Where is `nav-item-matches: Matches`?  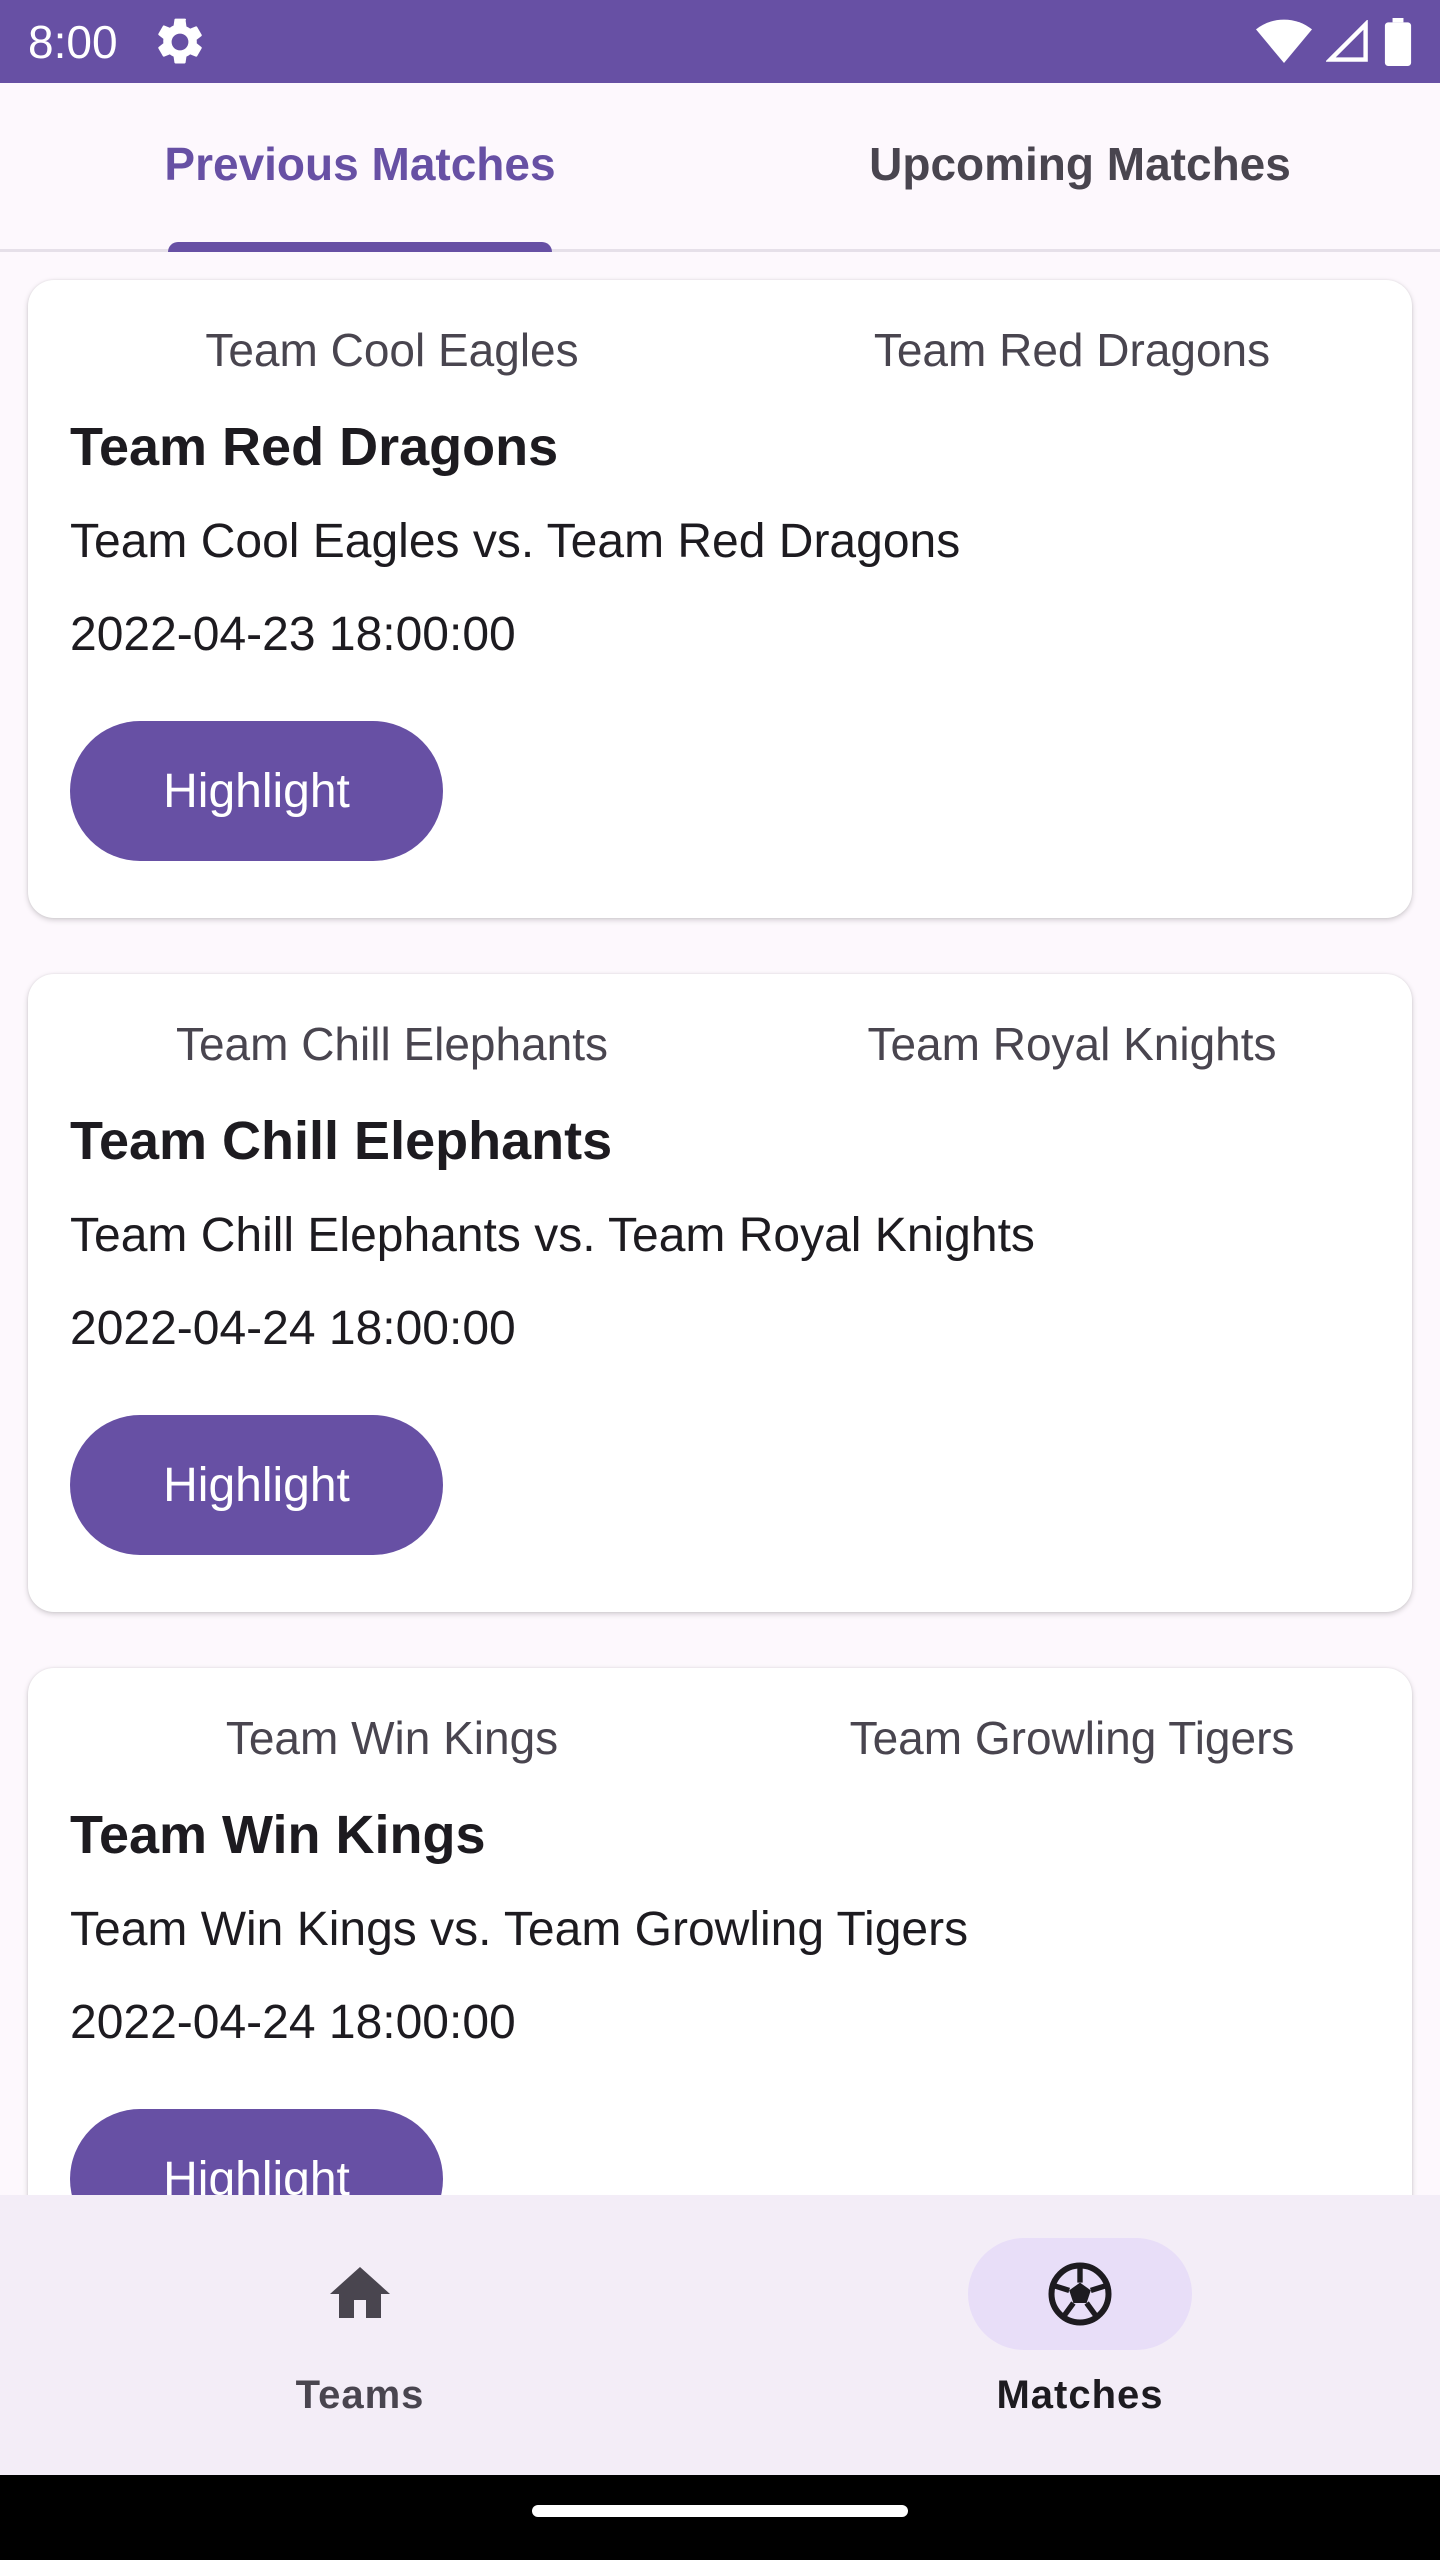
nav-item-matches: Matches is located at coordinates (1080, 2335).